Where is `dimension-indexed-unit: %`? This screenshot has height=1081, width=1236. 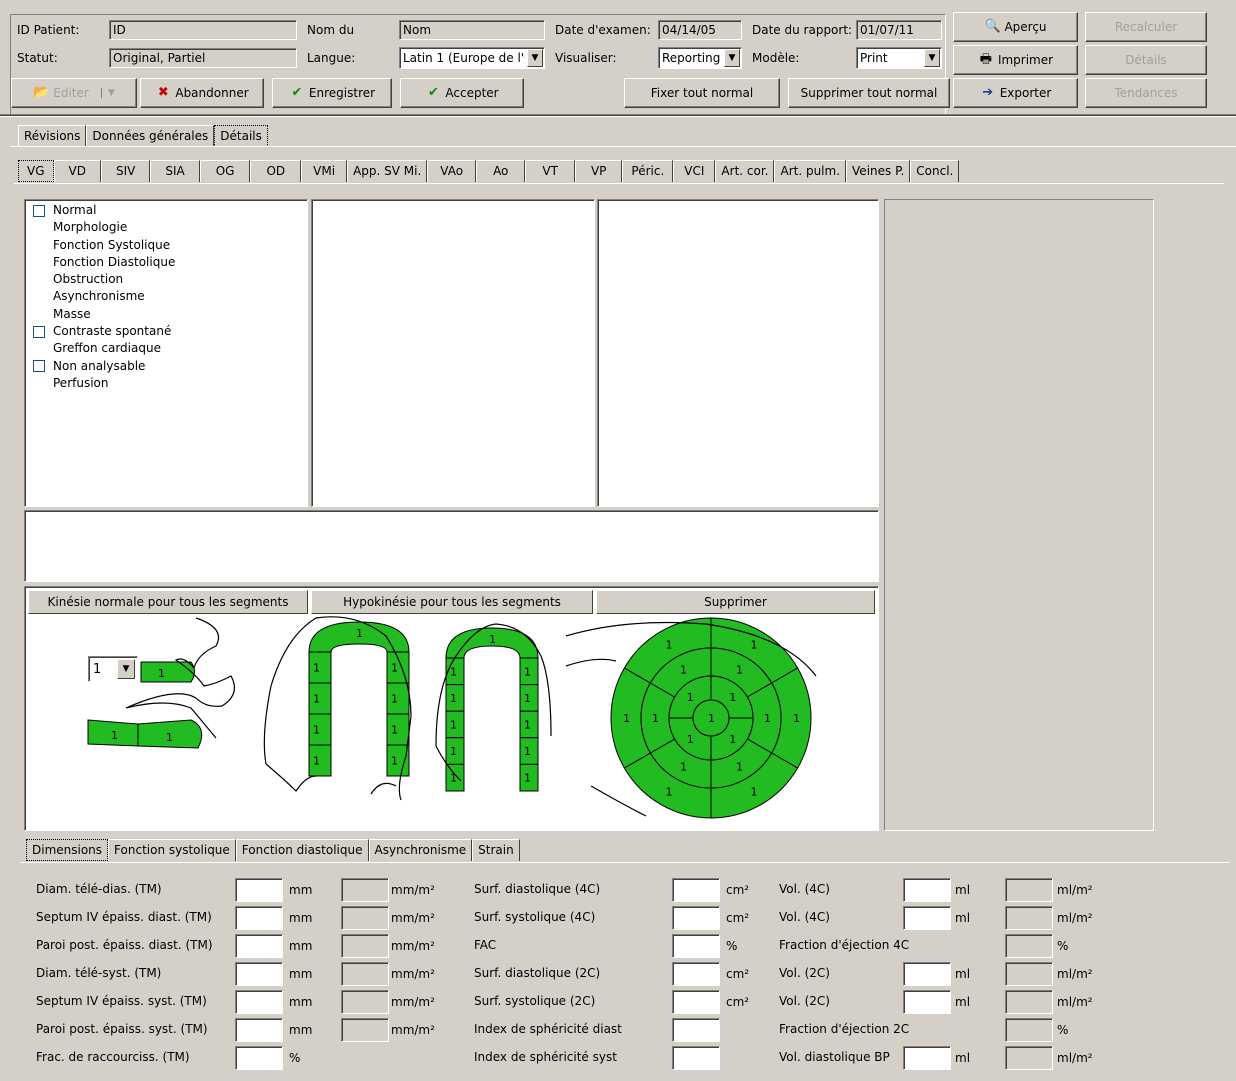
dimension-indexed-unit: % is located at coordinates (1063, 1030).